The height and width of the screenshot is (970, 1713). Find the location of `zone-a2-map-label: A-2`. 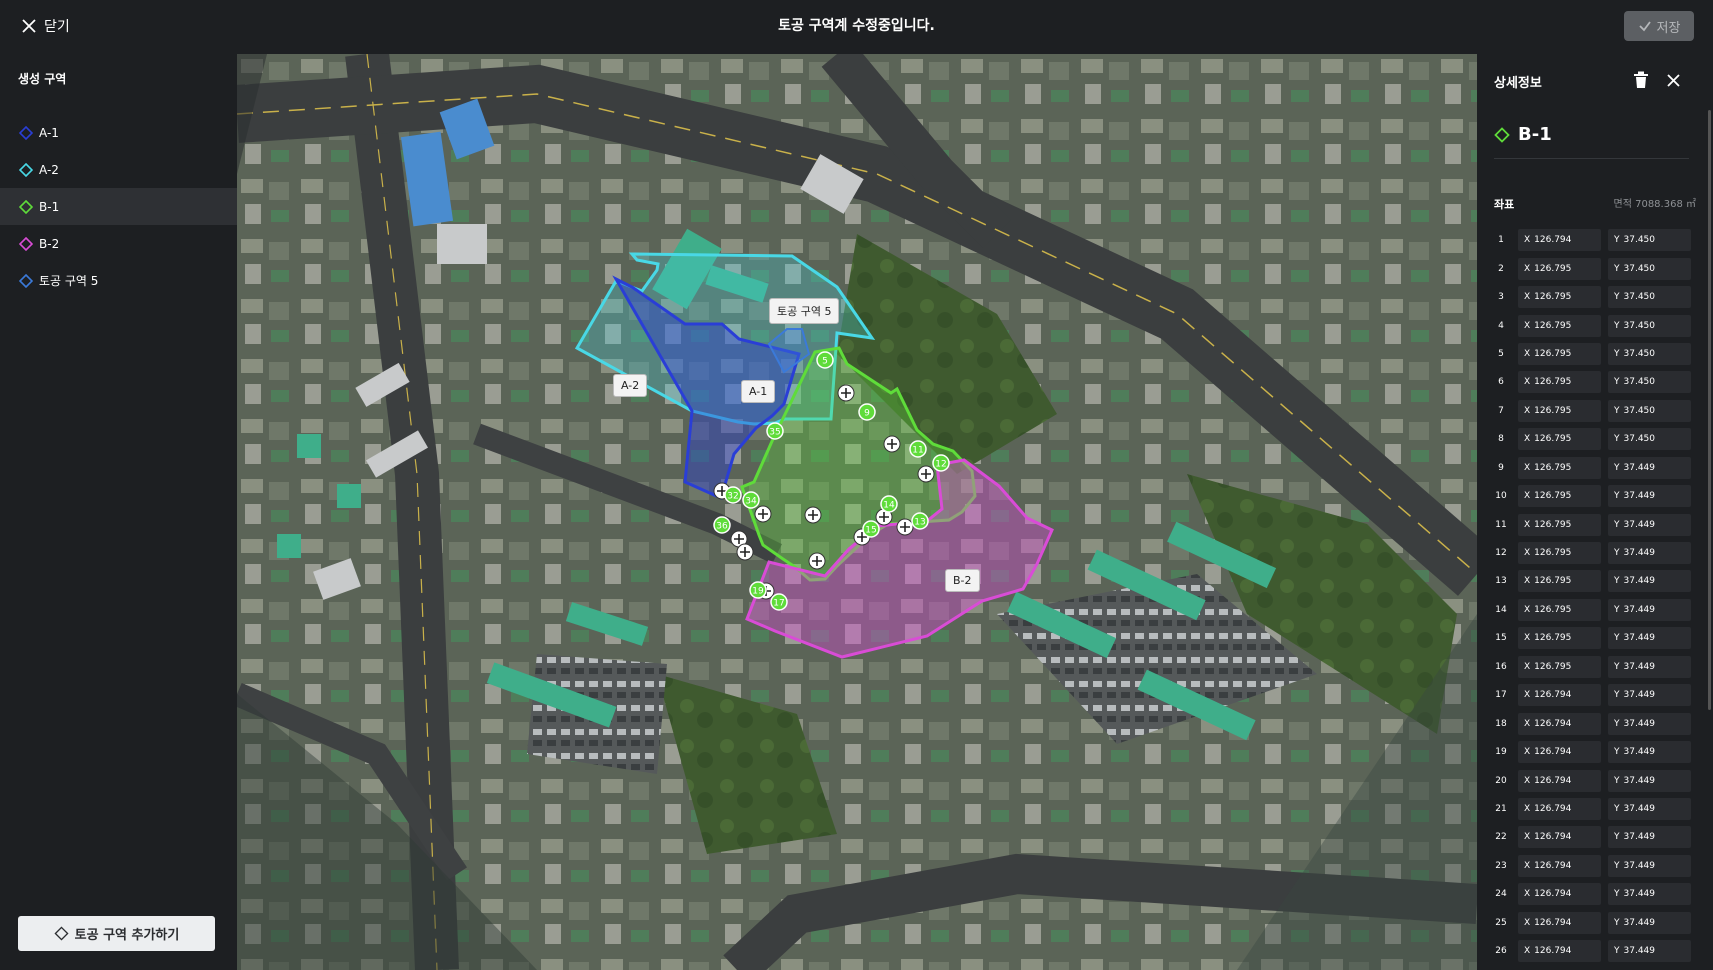

zone-a2-map-label: A-2 is located at coordinates (630, 385).